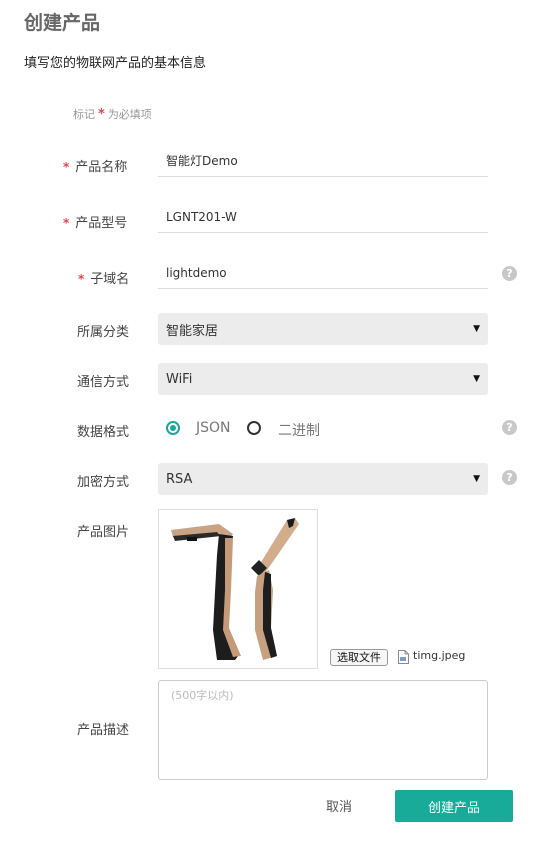  What do you see at coordinates (103, 332) in the screenshot?
I see `category-label: 所属分类` at bounding box center [103, 332].